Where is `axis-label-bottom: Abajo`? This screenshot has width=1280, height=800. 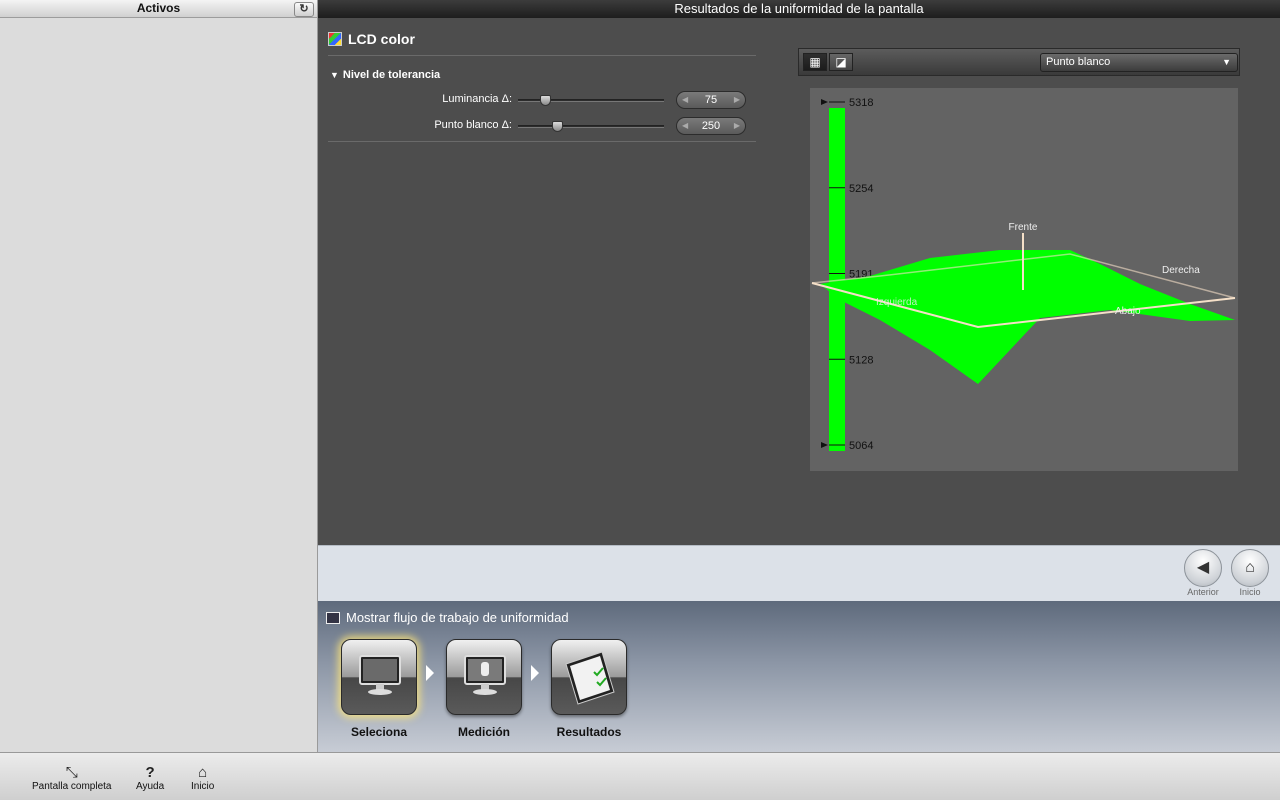 axis-label-bottom: Abajo is located at coordinates (1128, 311).